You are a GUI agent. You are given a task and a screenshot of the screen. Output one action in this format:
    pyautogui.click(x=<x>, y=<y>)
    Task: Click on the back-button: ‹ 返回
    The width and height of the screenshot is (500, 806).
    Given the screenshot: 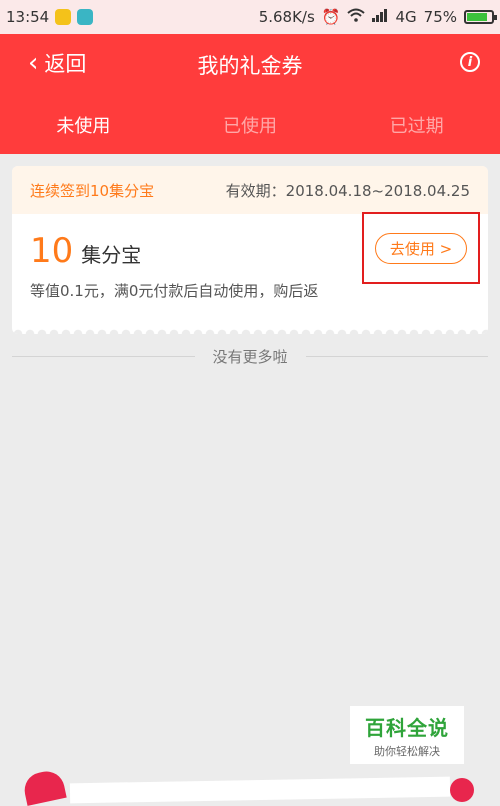 What is the action you would take?
    pyautogui.click(x=57, y=63)
    